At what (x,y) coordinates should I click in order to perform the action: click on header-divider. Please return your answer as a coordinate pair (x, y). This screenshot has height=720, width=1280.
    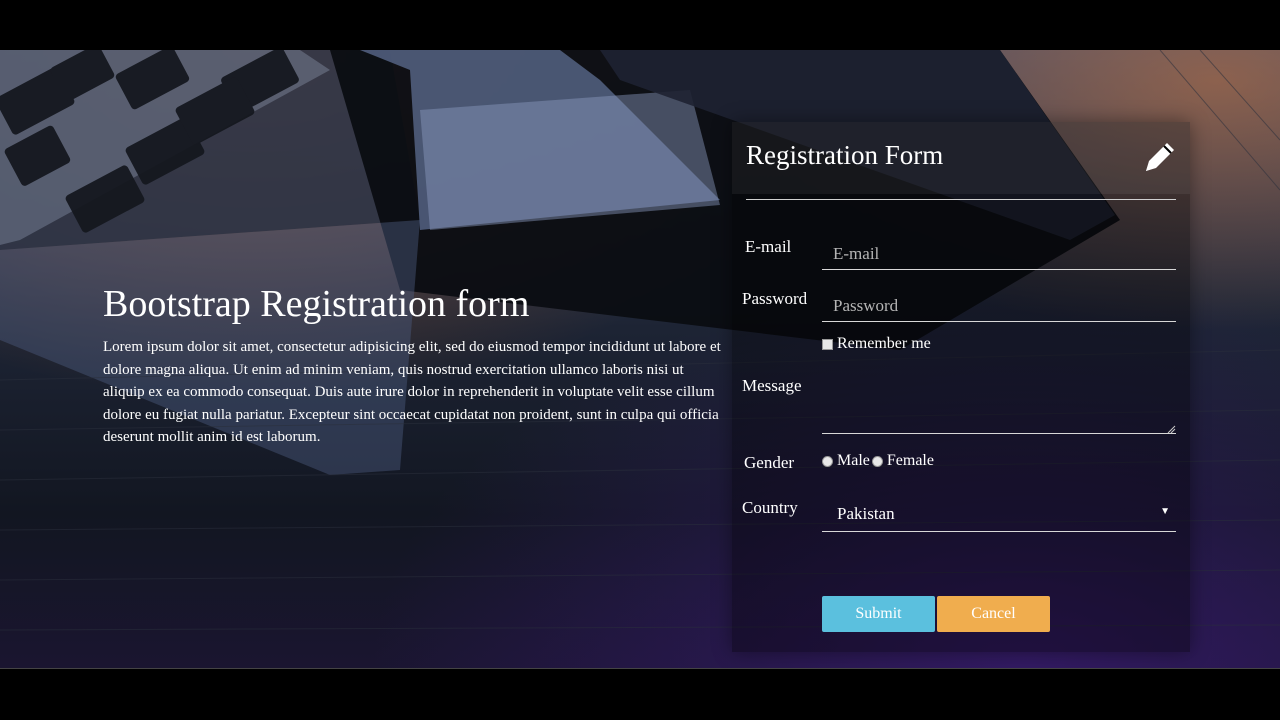
    Looking at the image, I should click on (961, 199).